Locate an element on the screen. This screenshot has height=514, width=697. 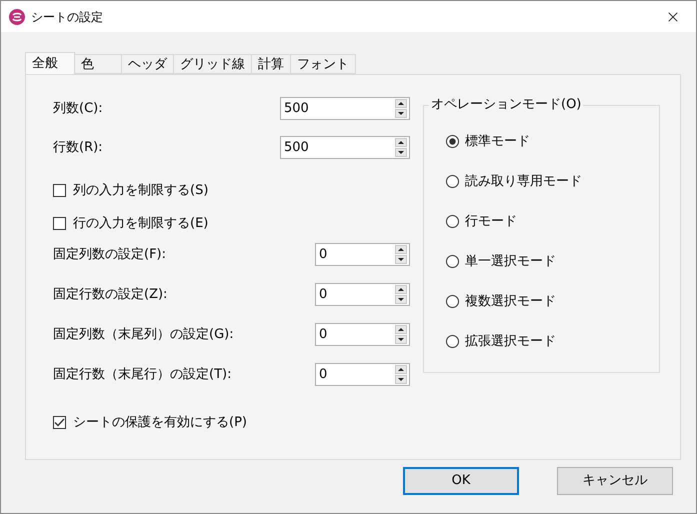
checkbox-label: 列の入力を制限する(S) is located at coordinates (140, 191).